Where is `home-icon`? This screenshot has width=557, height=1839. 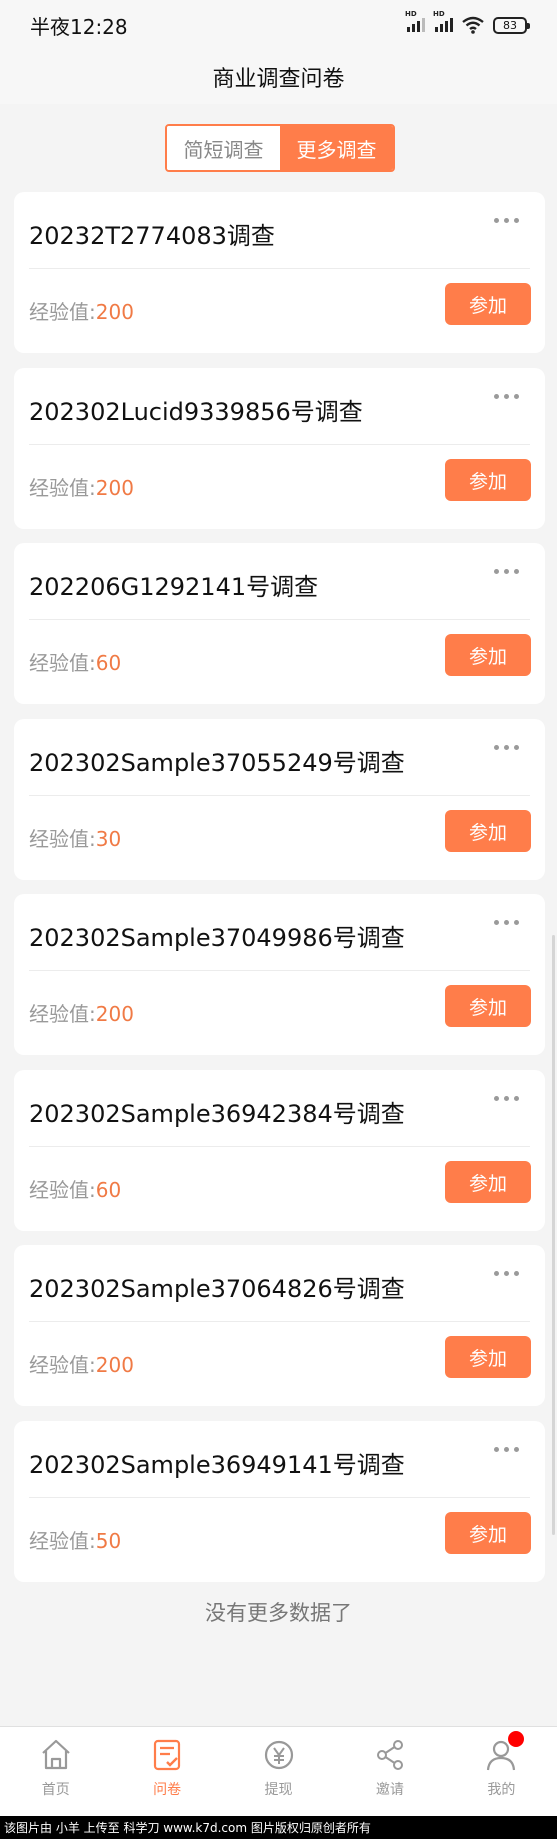 home-icon is located at coordinates (55, 1754).